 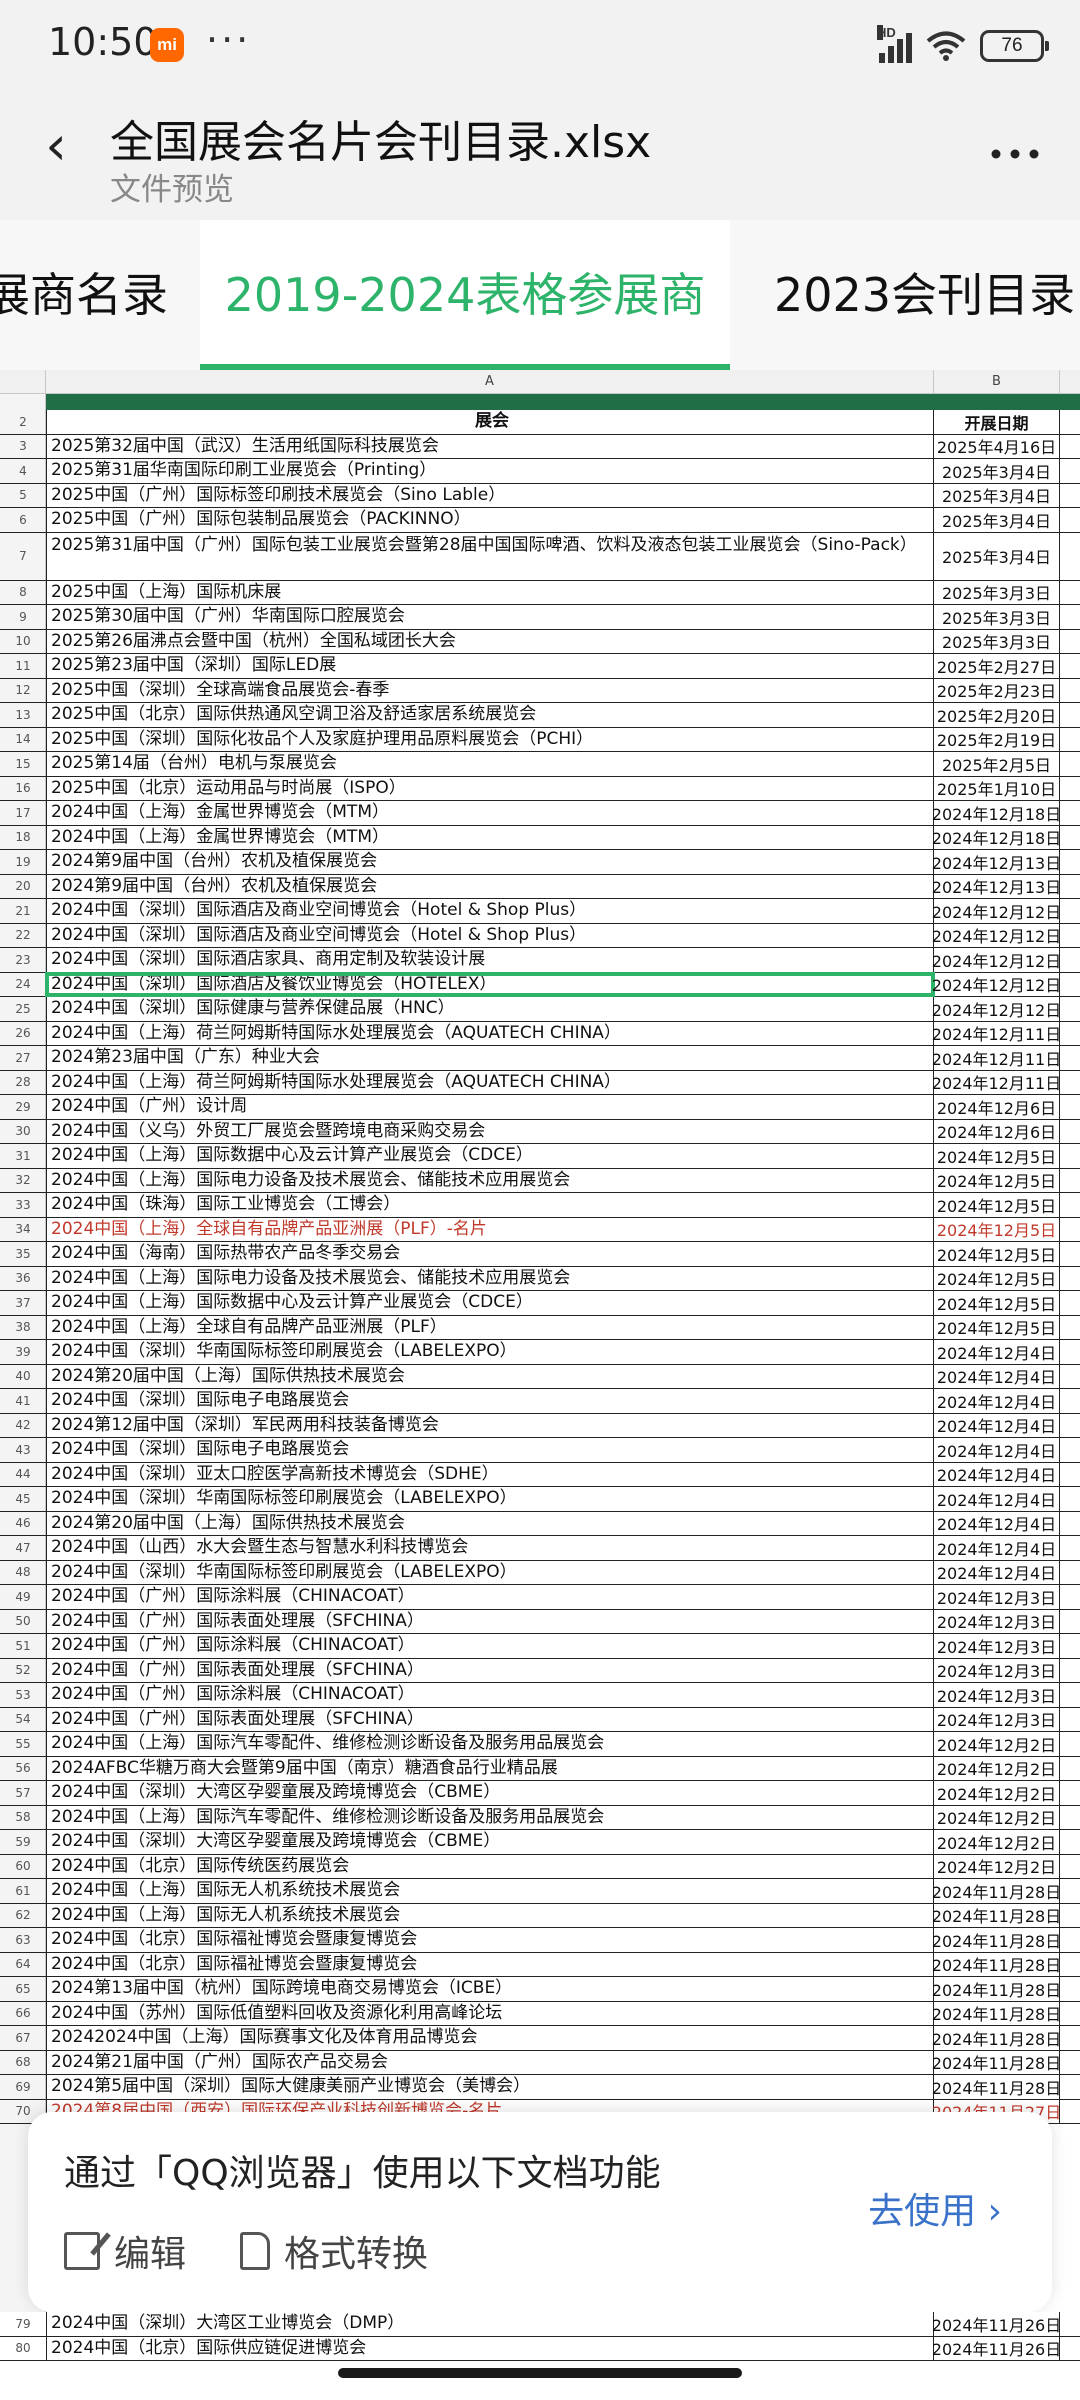 I want to click on table-row: 9 2025第30届中国（广州）华南国际口腔展览会 2025年3月3日, so click(x=540, y=617).